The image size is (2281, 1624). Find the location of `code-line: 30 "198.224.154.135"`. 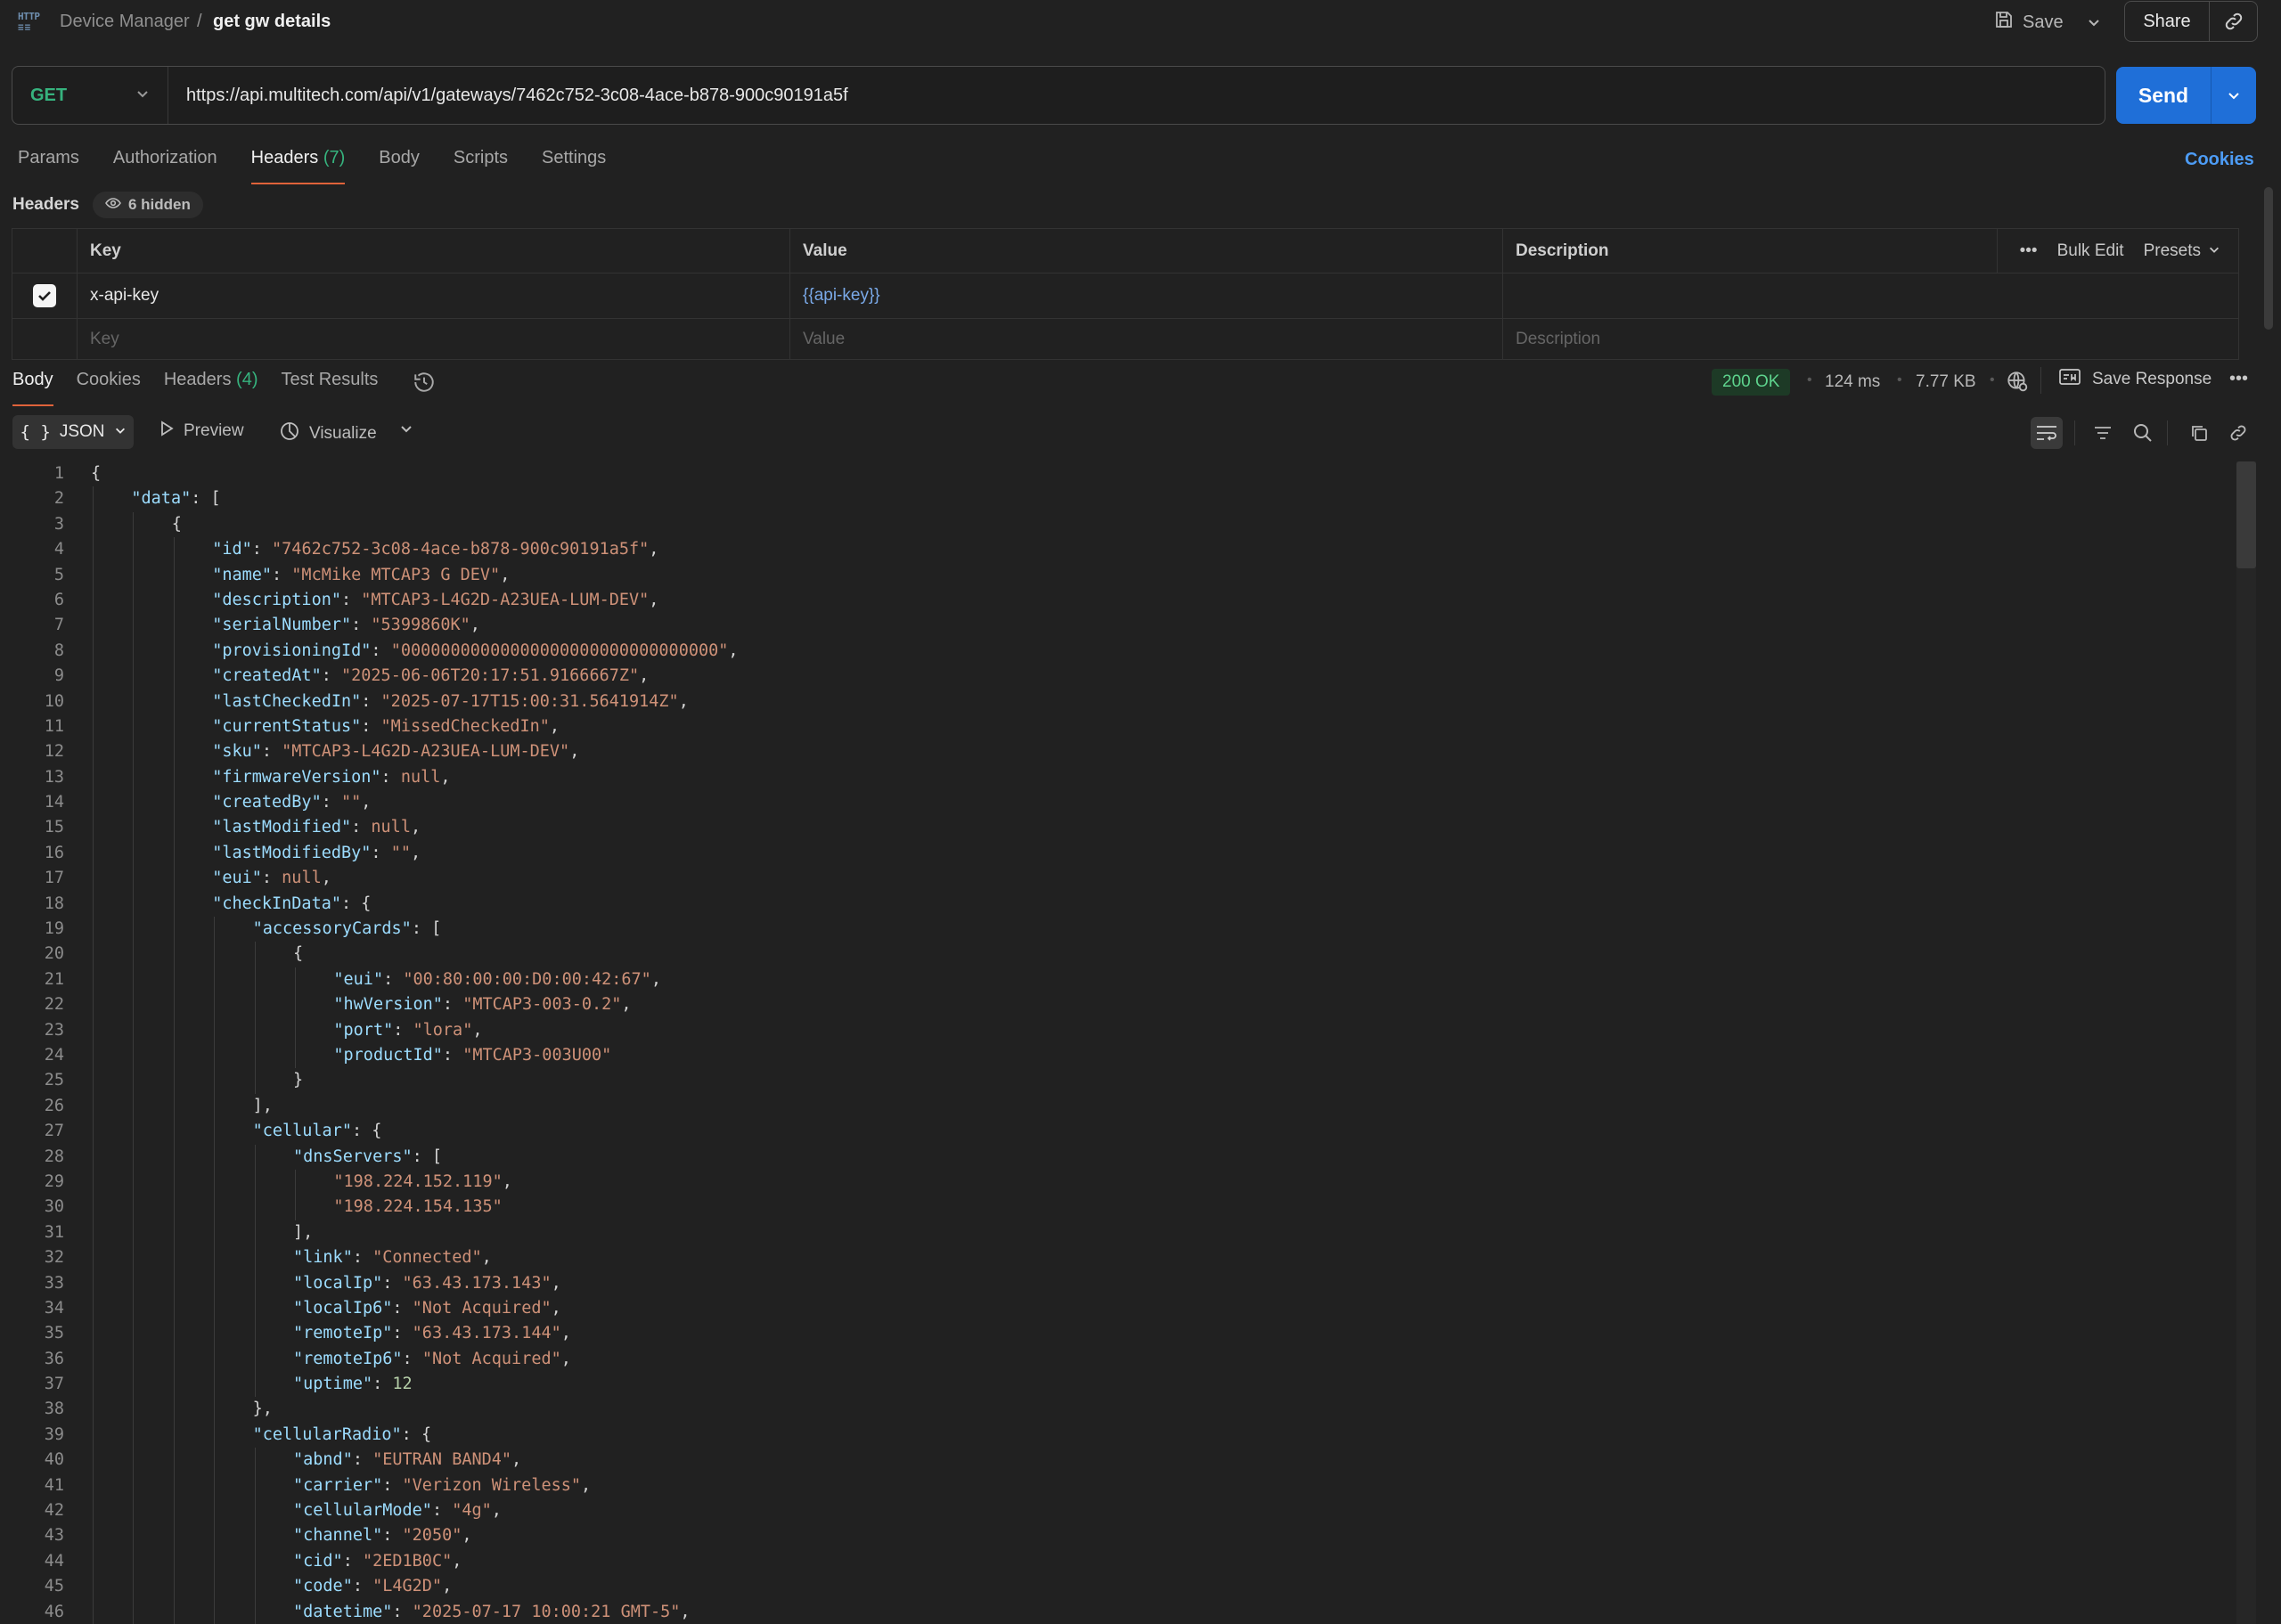

code-line: 30 "198.224.154.135" is located at coordinates (1119, 1207).